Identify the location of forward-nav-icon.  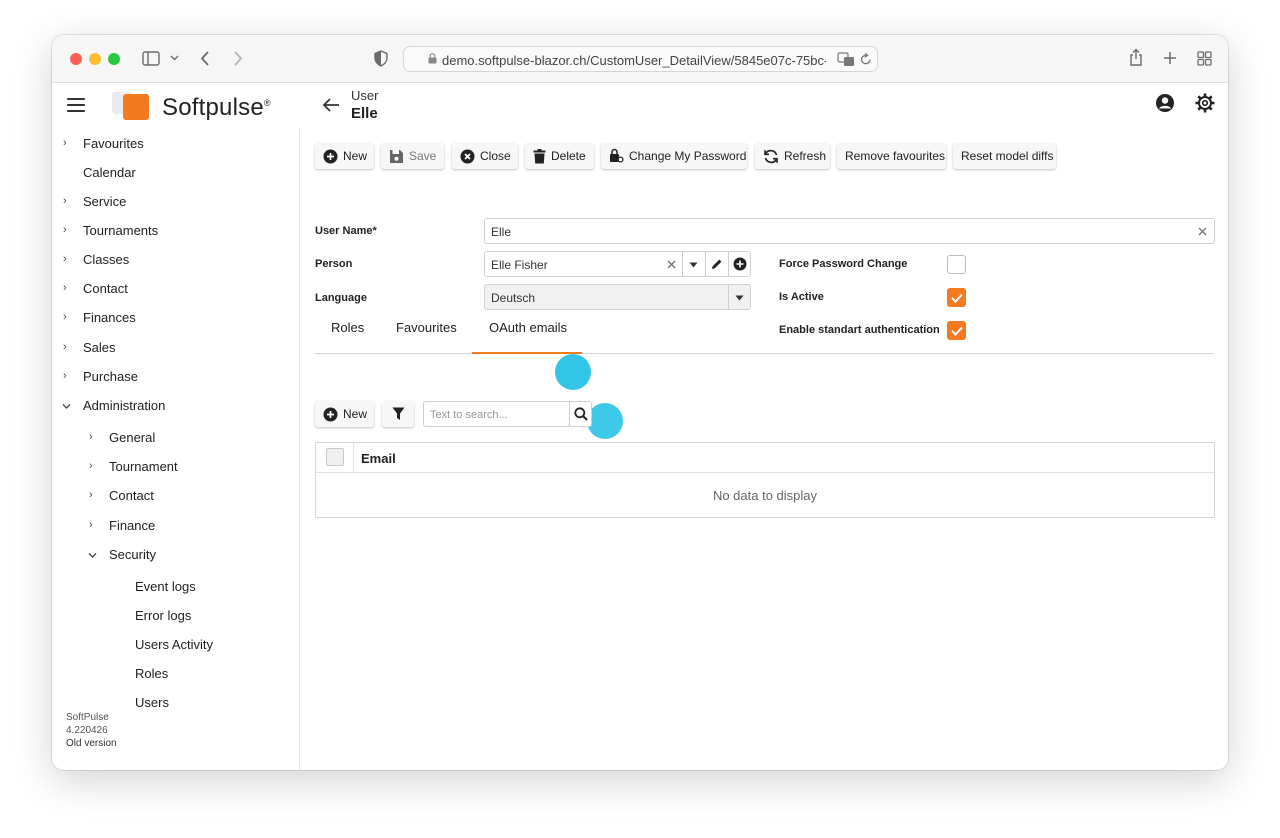
(238, 58).